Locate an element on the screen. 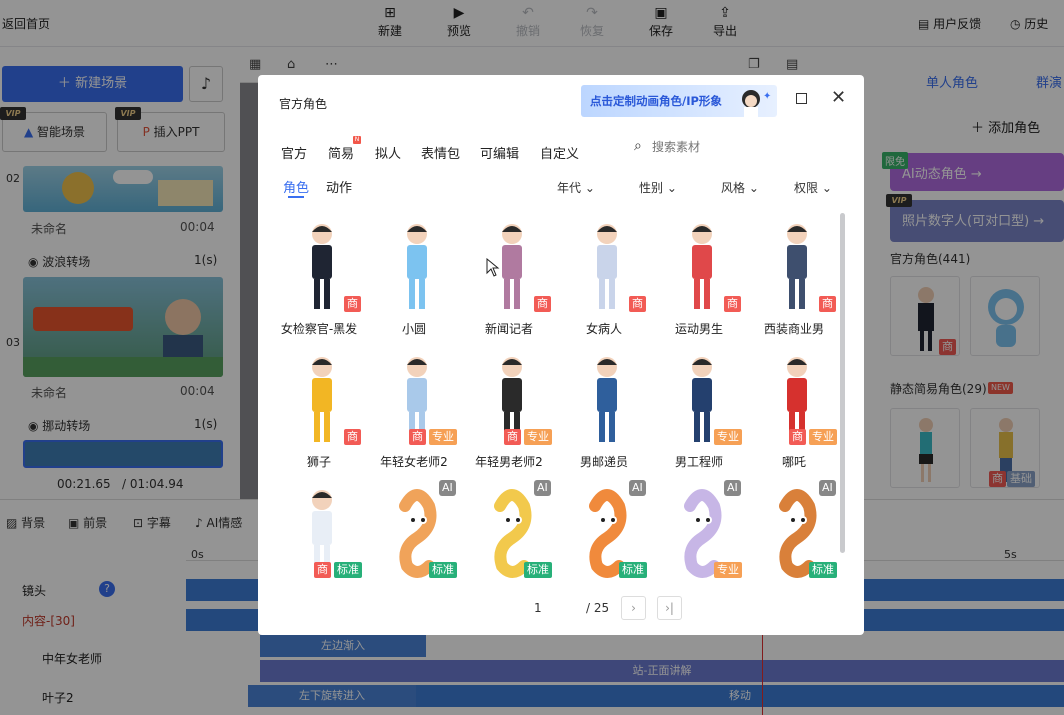  filter-permission: 权限 ⌄ is located at coordinates (813, 187).